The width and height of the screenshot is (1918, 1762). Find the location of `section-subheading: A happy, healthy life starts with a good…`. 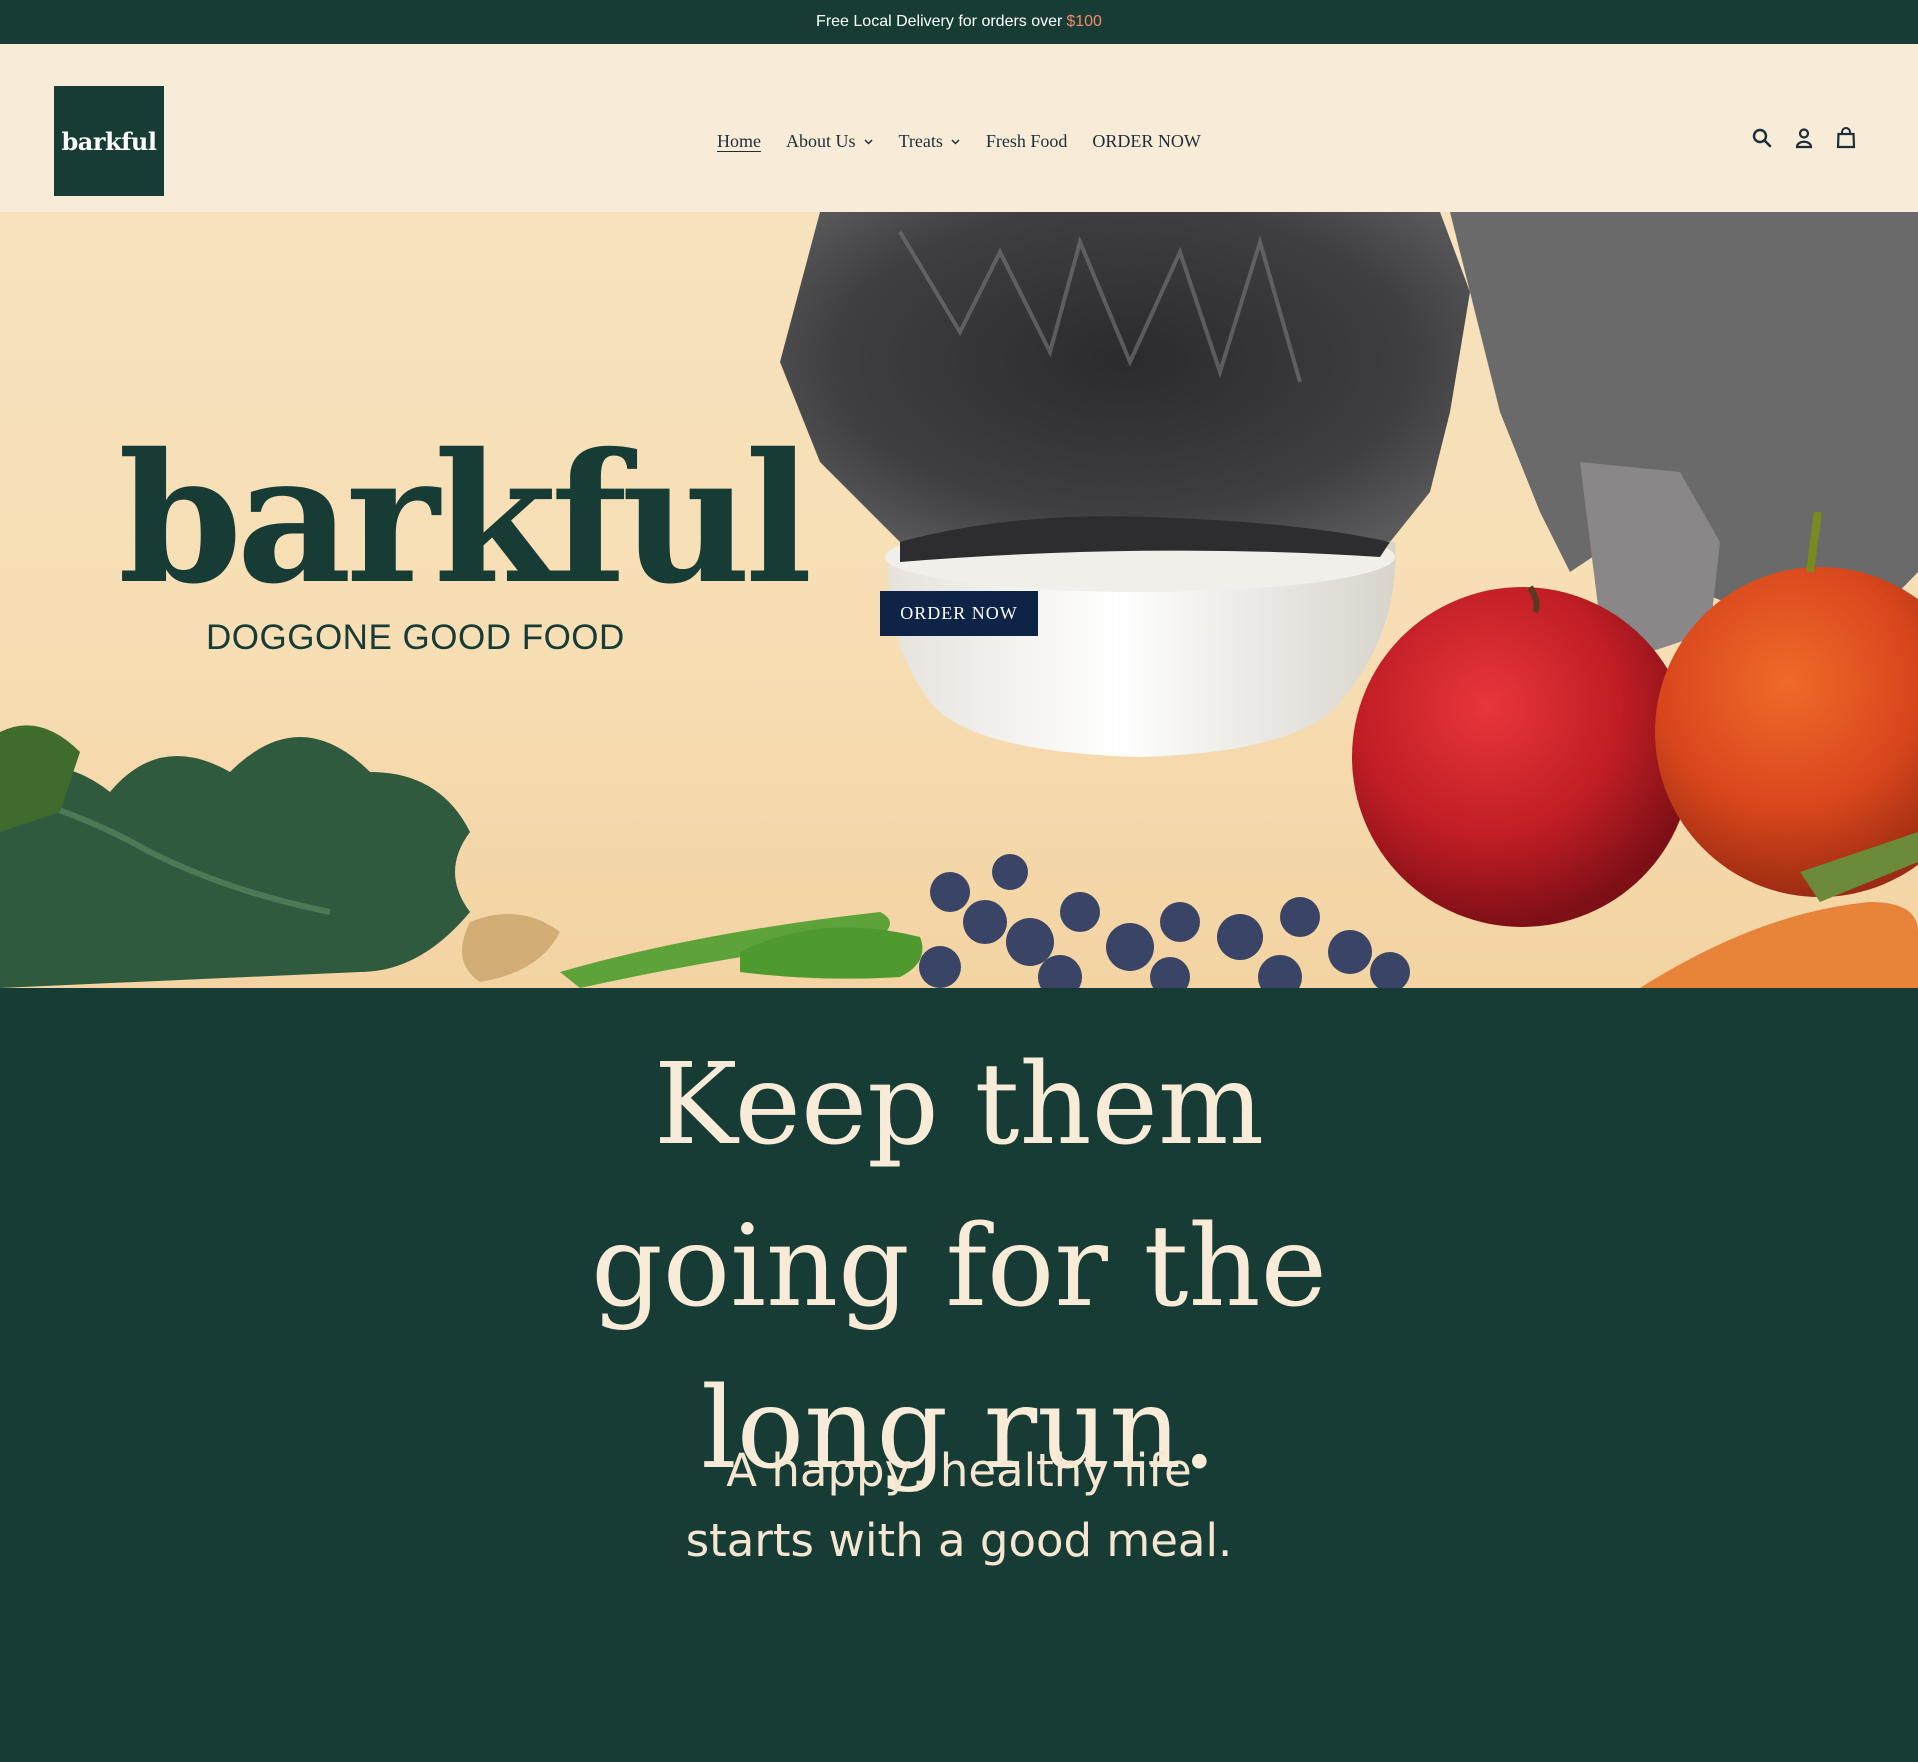

section-subheading: A happy, healthy life starts with a good… is located at coordinates (959, 1506).